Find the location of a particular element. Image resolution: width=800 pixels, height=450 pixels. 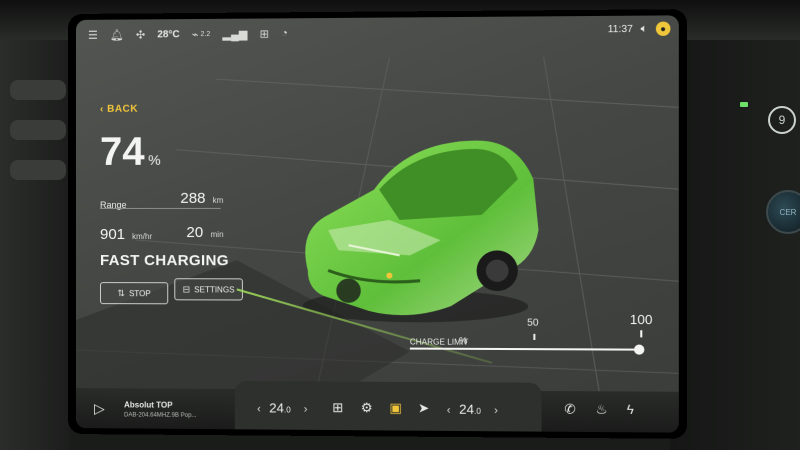

settings-icon: ⊟ is located at coordinates (186, 288).